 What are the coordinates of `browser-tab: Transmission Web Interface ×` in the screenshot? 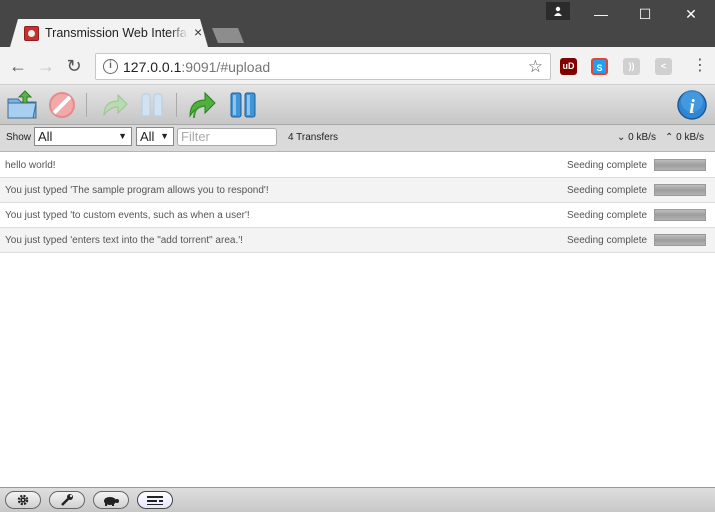 It's located at (109, 33).